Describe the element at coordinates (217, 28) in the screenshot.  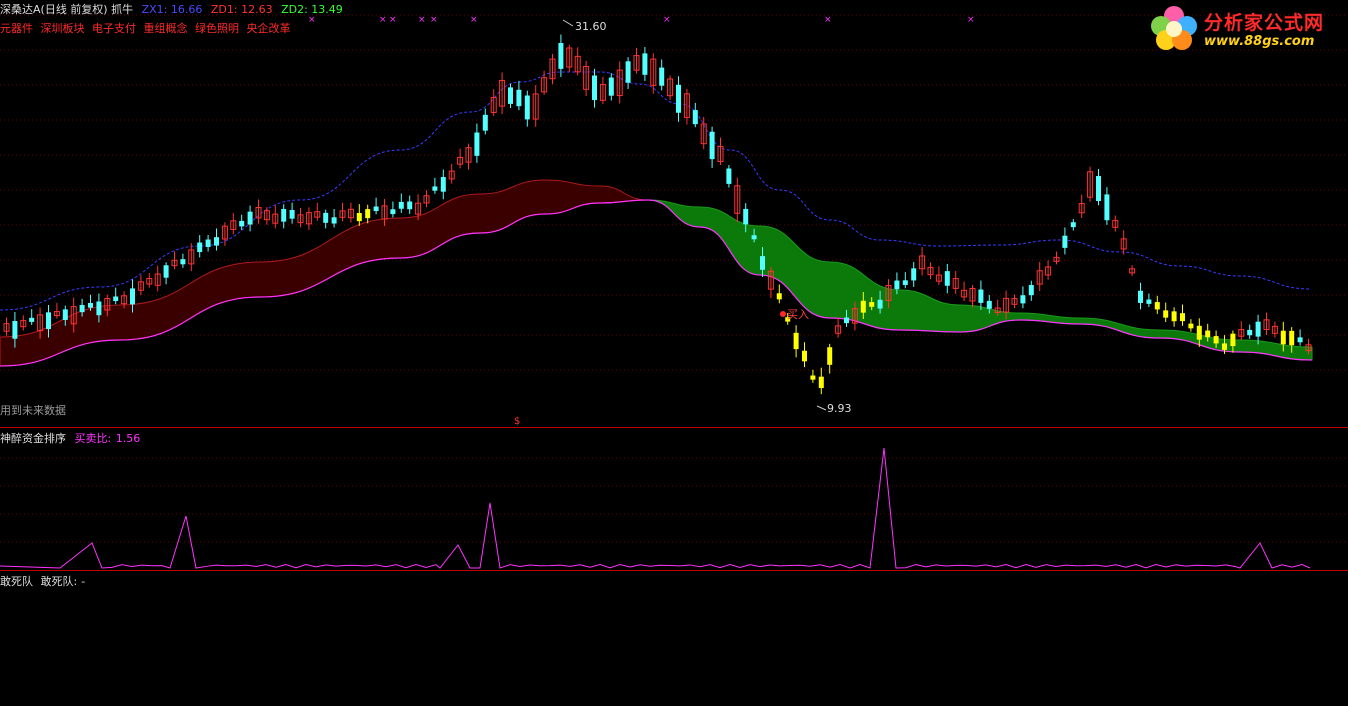
I see `concept-tag: 绿色照明` at that location.